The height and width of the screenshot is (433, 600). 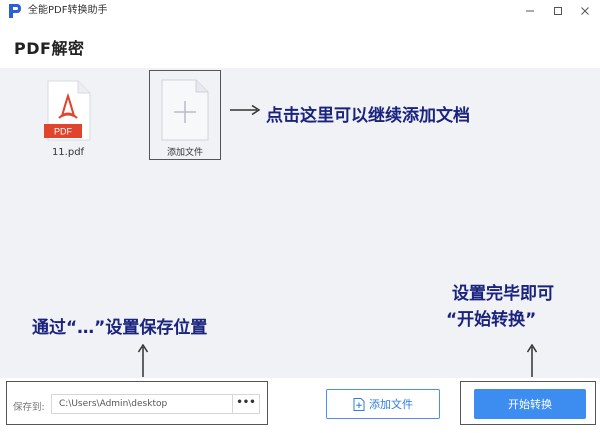 I want to click on pdf-file-icon: PDF, so click(x=67, y=110).